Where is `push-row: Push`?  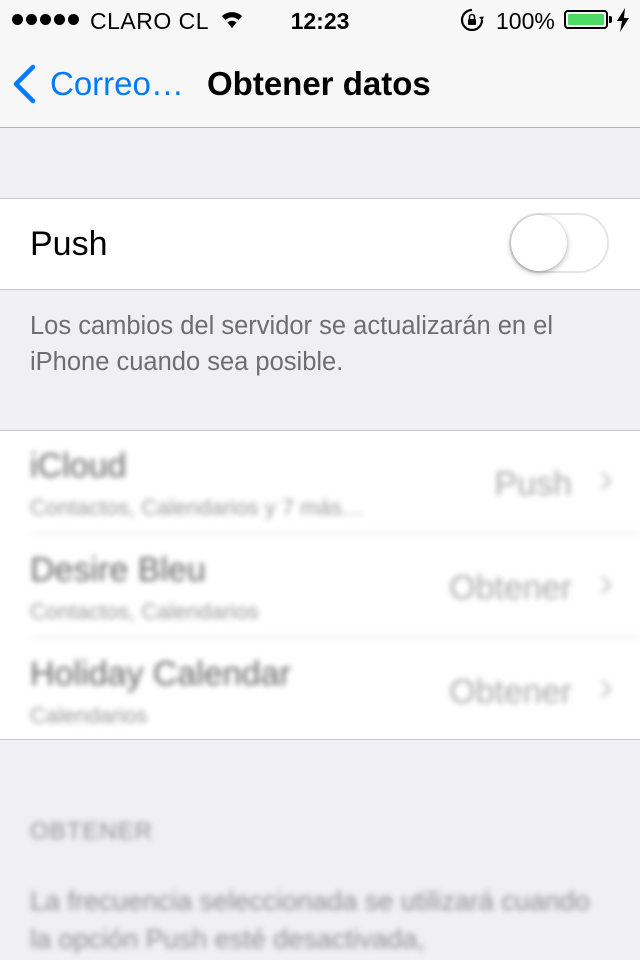
push-row: Push is located at coordinates (320, 244).